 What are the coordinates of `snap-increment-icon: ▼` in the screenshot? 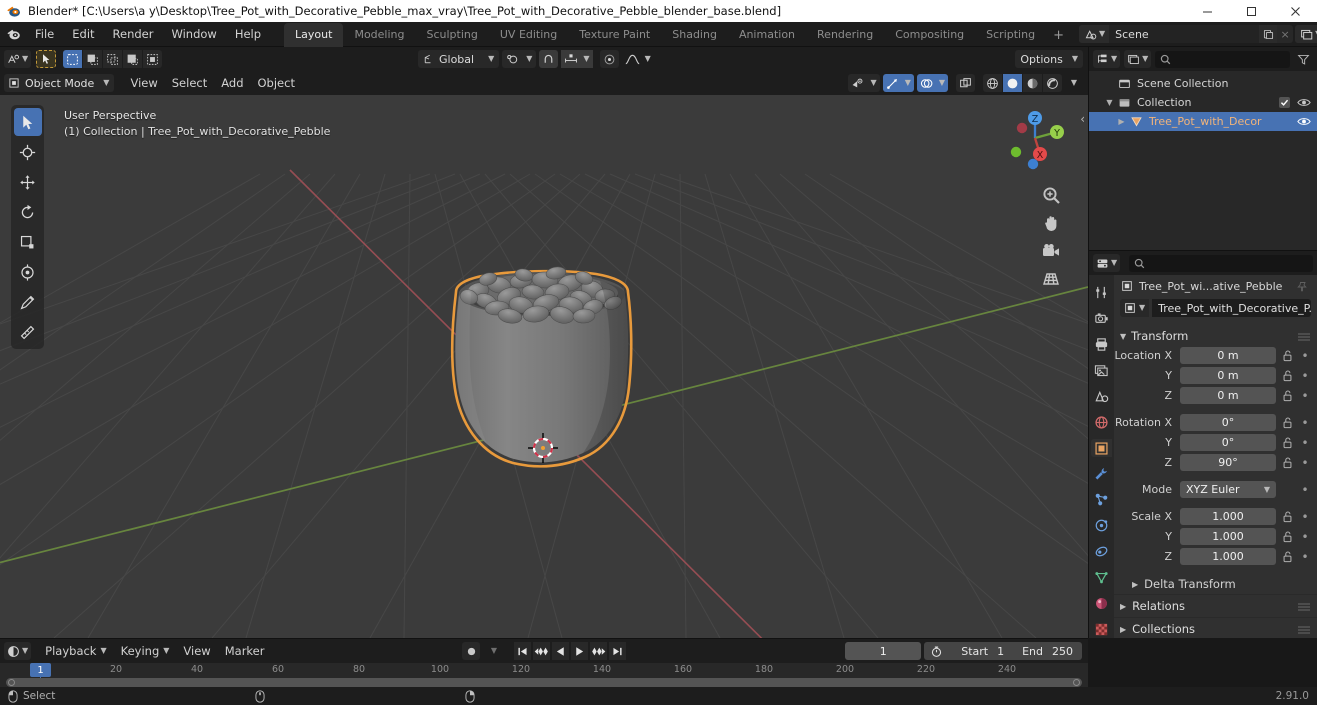 It's located at (577, 59).